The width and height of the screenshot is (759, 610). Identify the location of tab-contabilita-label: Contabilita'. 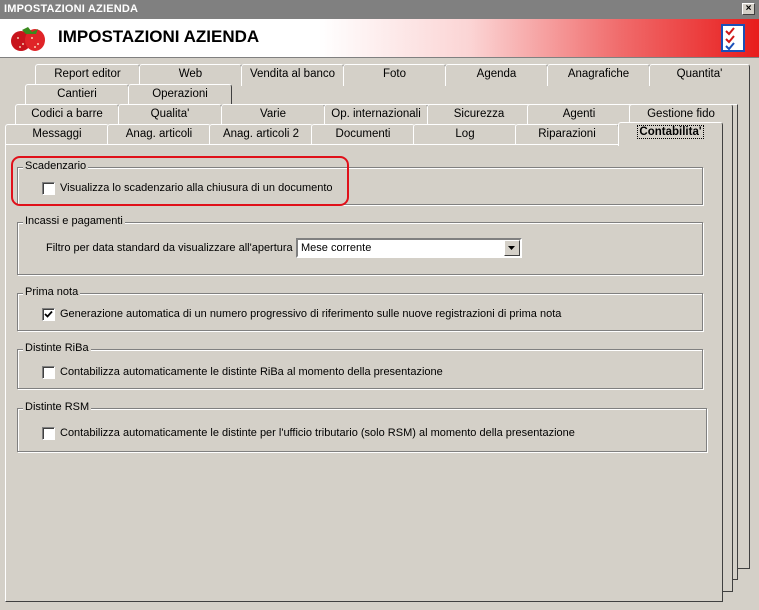
(670, 132).